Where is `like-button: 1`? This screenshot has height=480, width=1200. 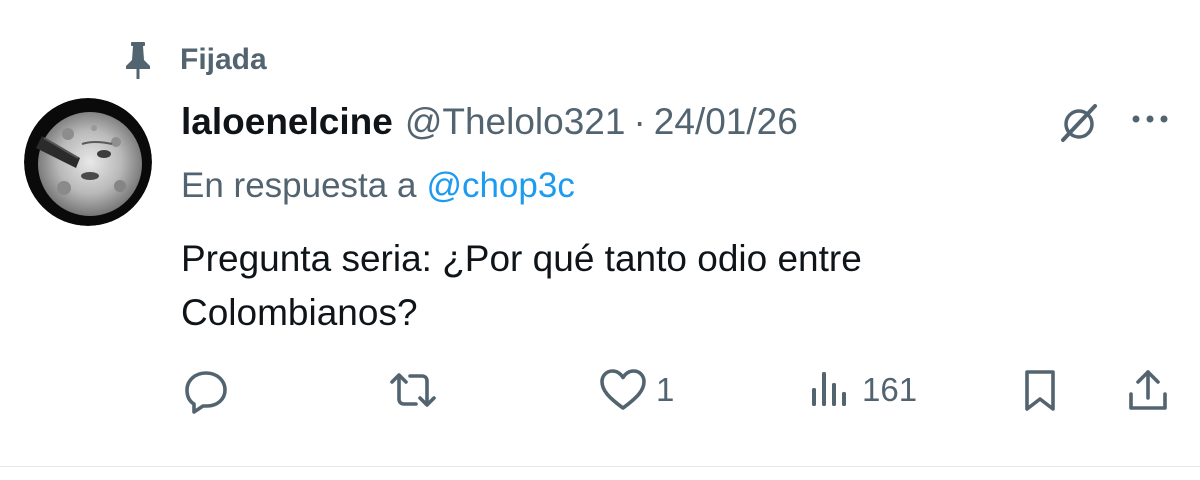 like-button: 1 is located at coordinates (636, 390).